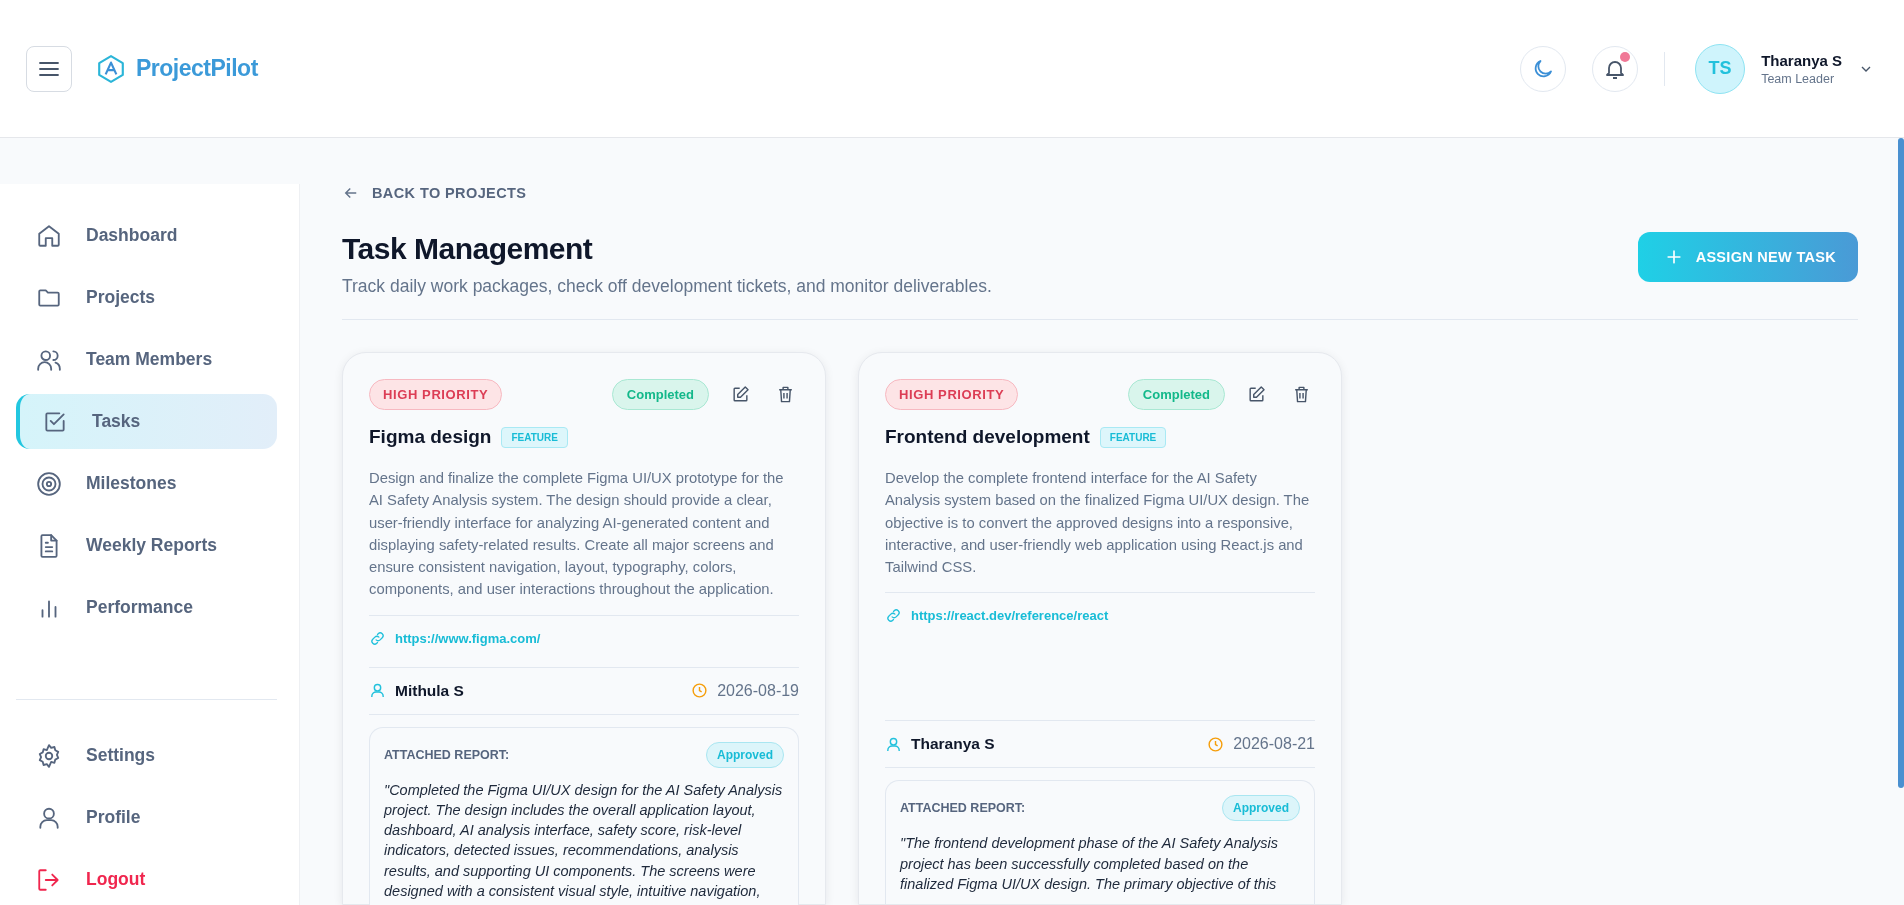  Describe the element at coordinates (197, 68) in the screenshot. I see `brand-name: ProjectPilot` at that location.